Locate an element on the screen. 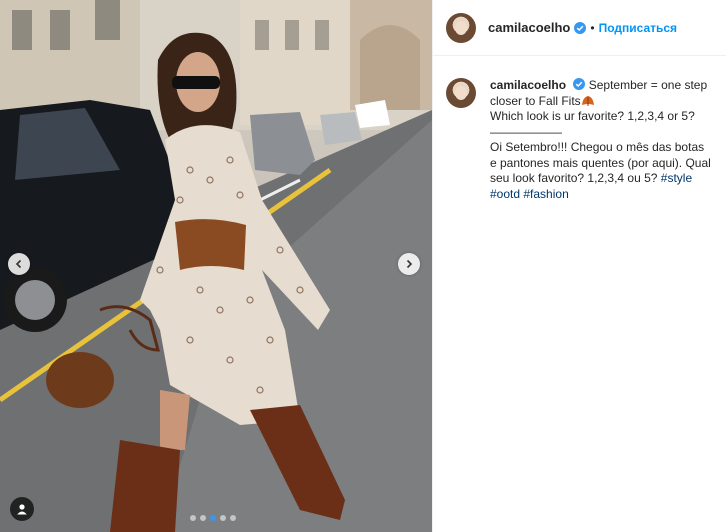 This screenshot has width=726, height=532. hashtag-link: #style is located at coordinates (676, 178).